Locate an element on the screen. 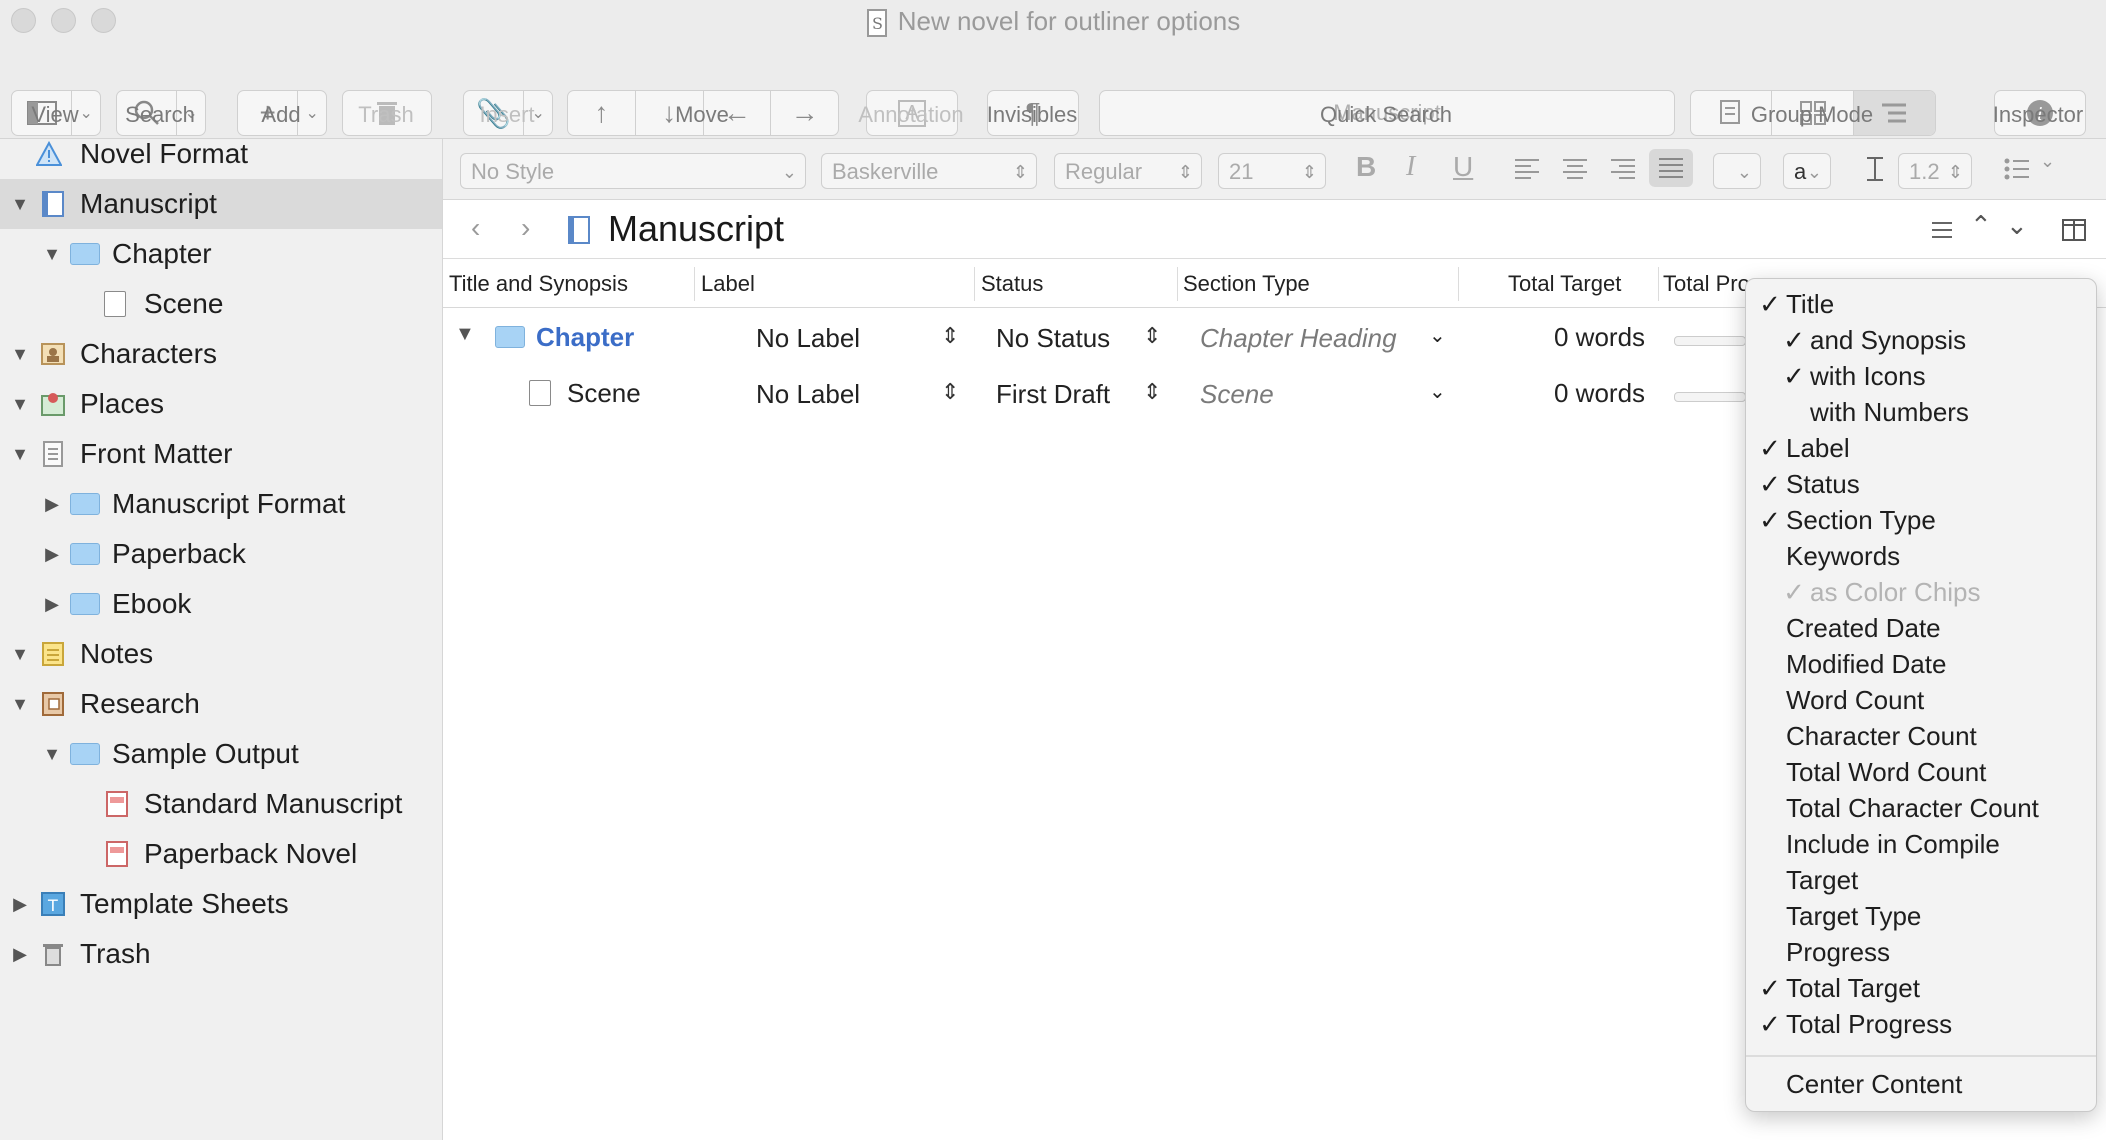  binder-item-manuscript-format: ▶ Manuscript Format is located at coordinates (221, 504).